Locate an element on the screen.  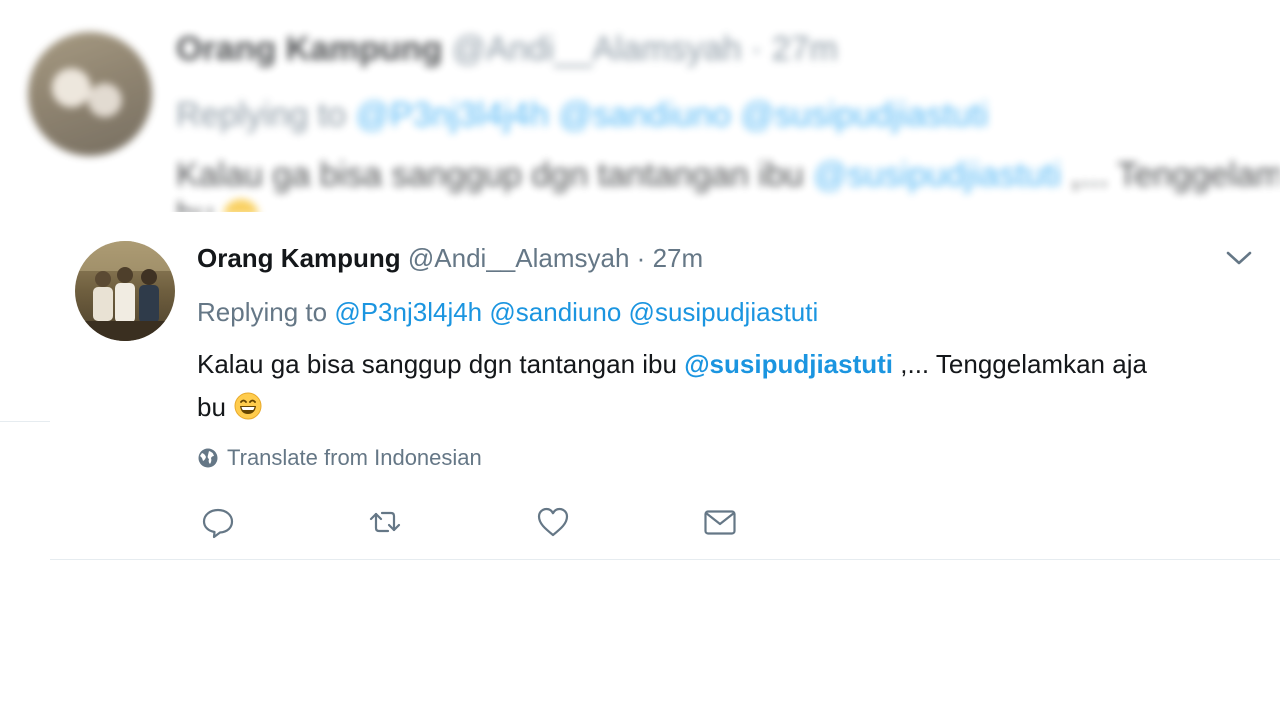
tweet-text-before: Kalau ga bisa sanggup dgn tantangan ibu is located at coordinates (437, 364).